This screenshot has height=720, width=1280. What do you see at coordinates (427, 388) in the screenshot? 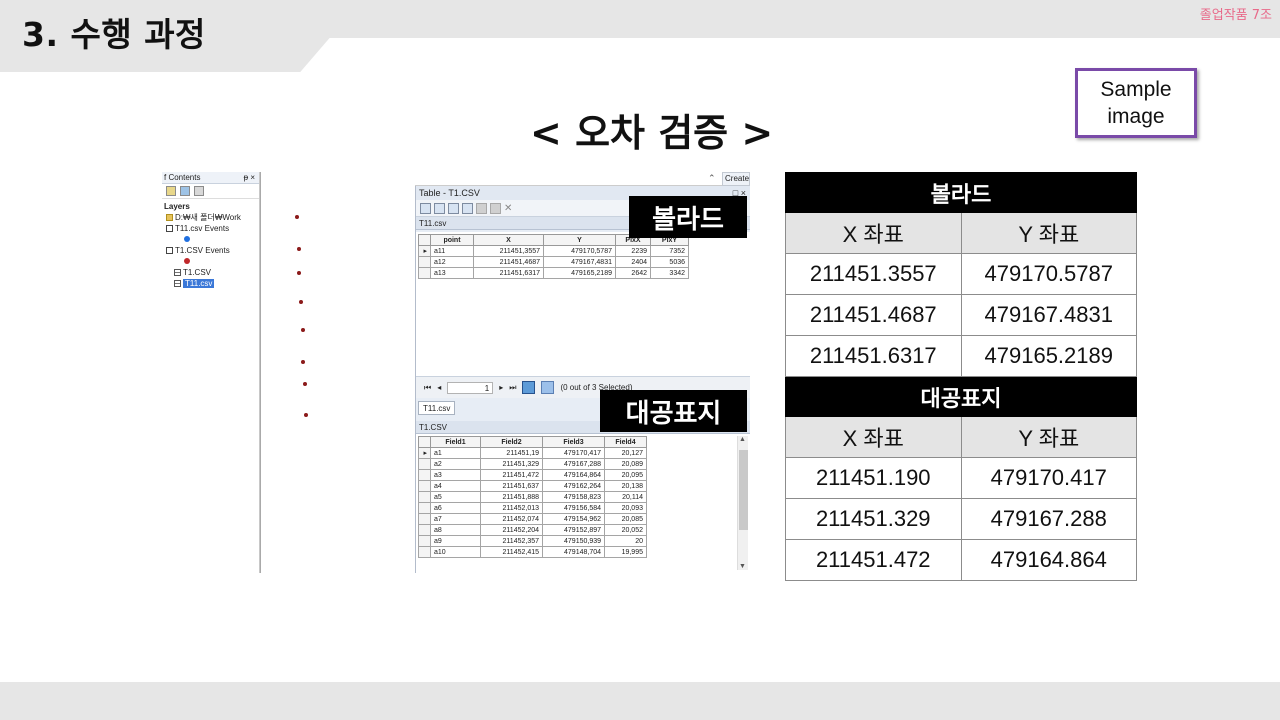
I see `first-record-icon: ⏮` at bounding box center [427, 388].